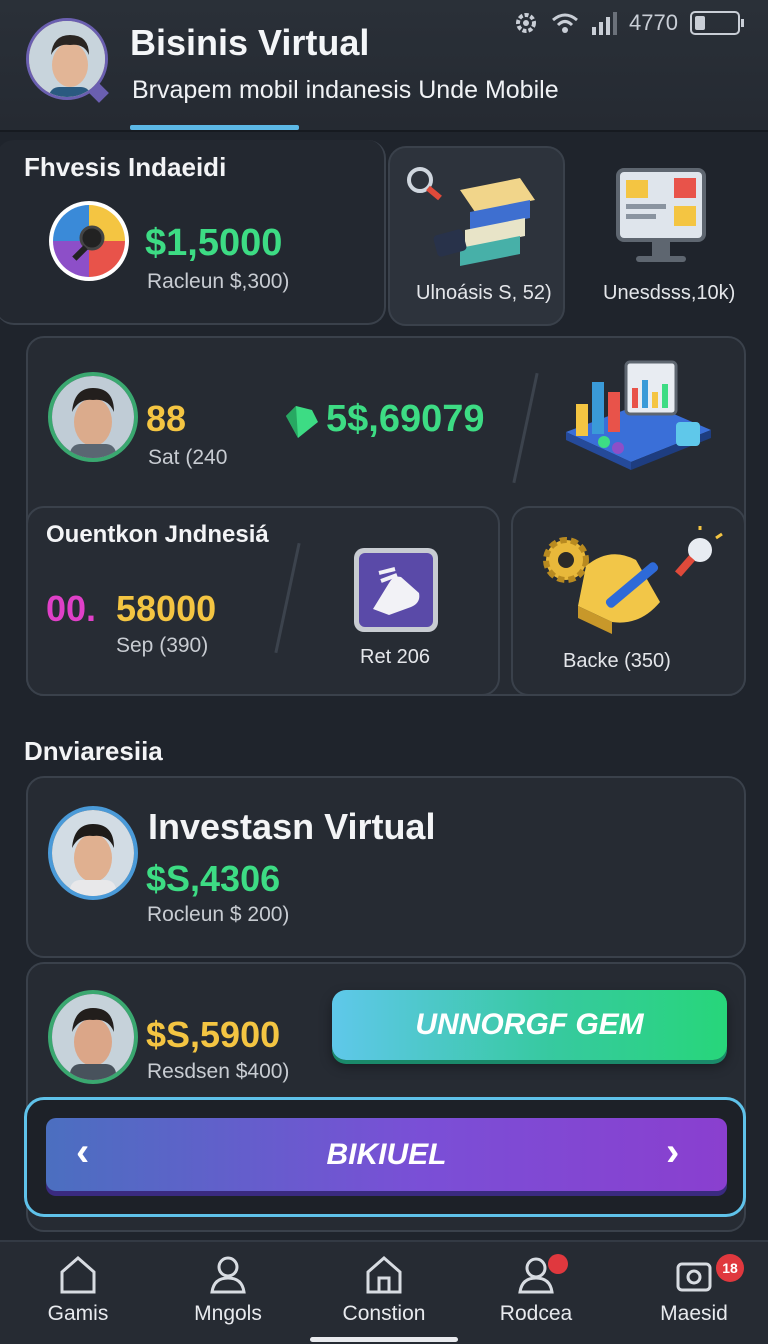 The height and width of the screenshot is (1344, 768). I want to click on nav-item-gamis: Gamis, so click(78, 1289).